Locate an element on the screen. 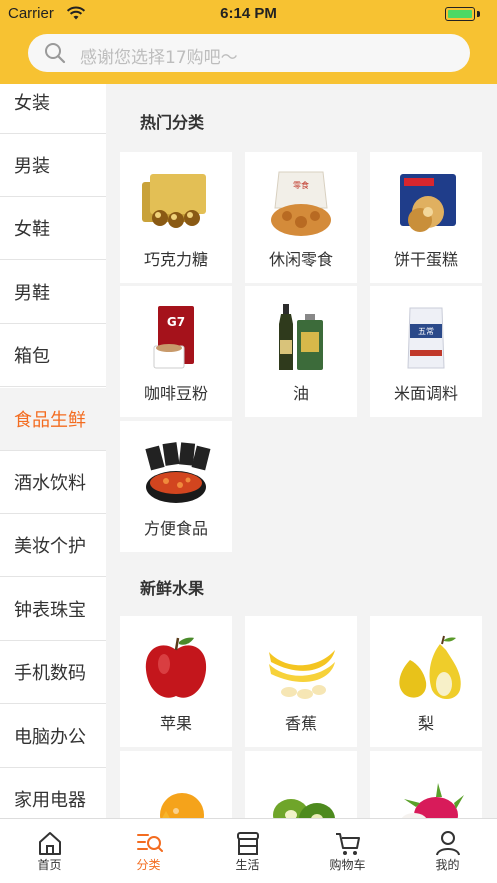  sidebar-item-label: 钟表珠宝 is located at coordinates (50, 610).